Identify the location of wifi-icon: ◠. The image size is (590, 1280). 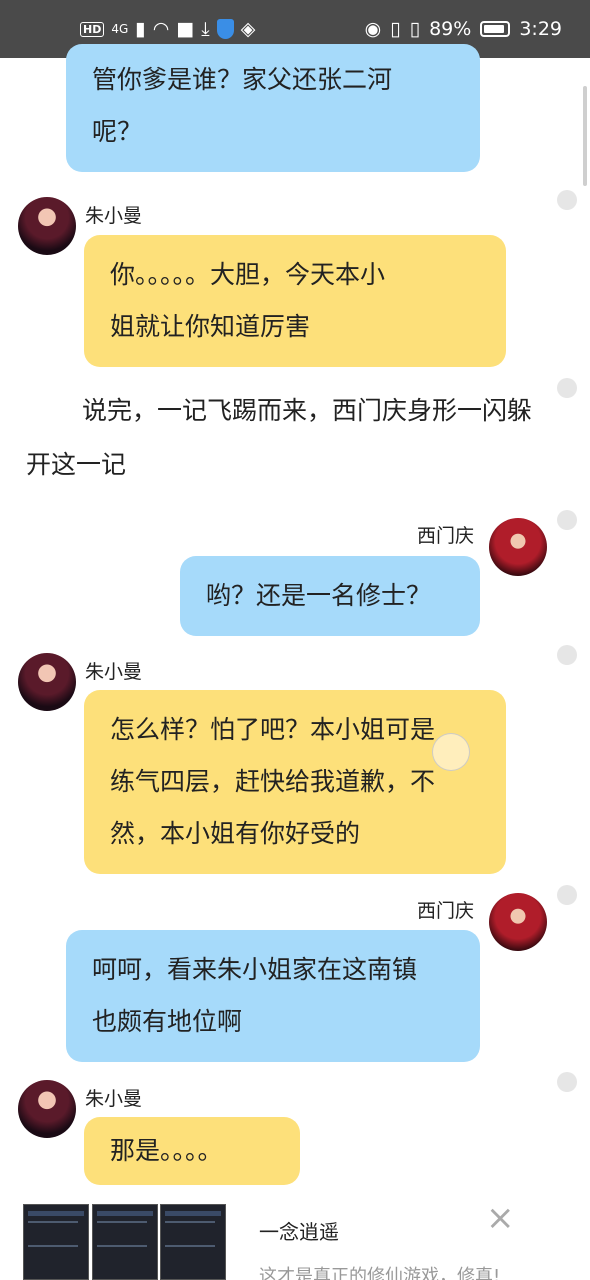
(161, 29).